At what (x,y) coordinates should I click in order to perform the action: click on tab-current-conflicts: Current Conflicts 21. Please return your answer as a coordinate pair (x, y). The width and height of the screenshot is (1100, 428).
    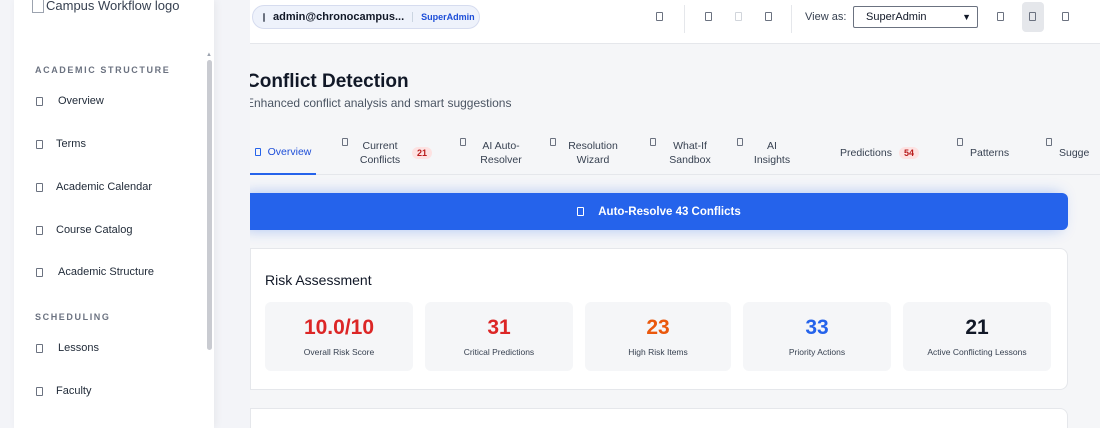
    Looking at the image, I should click on (387, 152).